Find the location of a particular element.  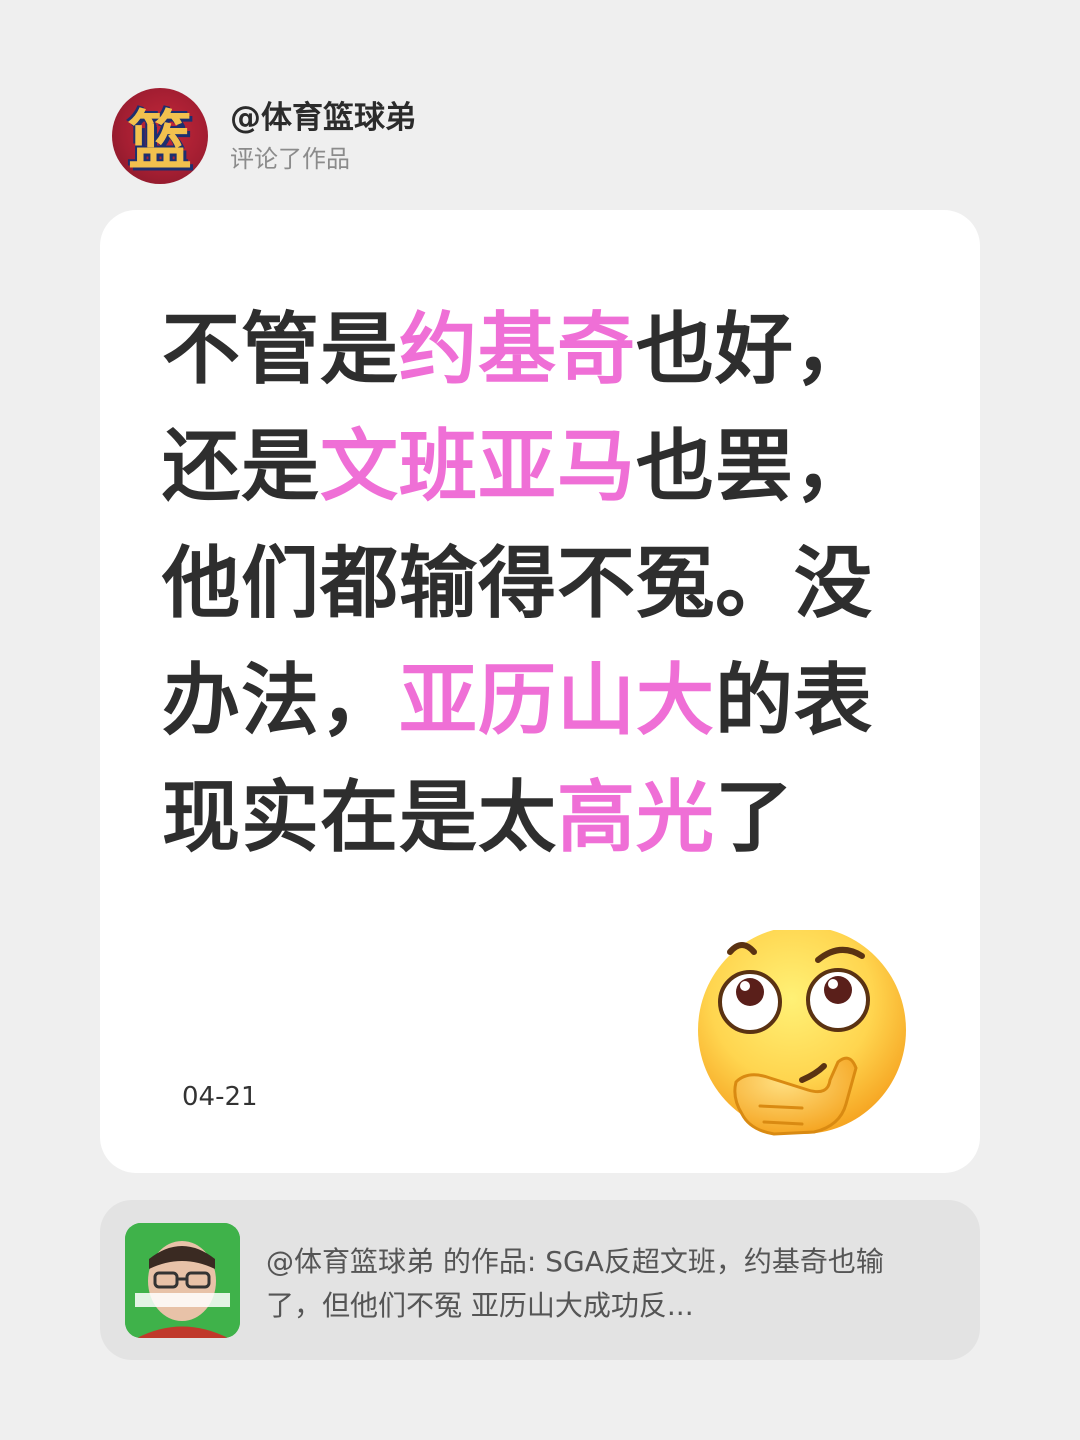

comment-highlight: 文班亚马 is located at coordinates (478, 467).